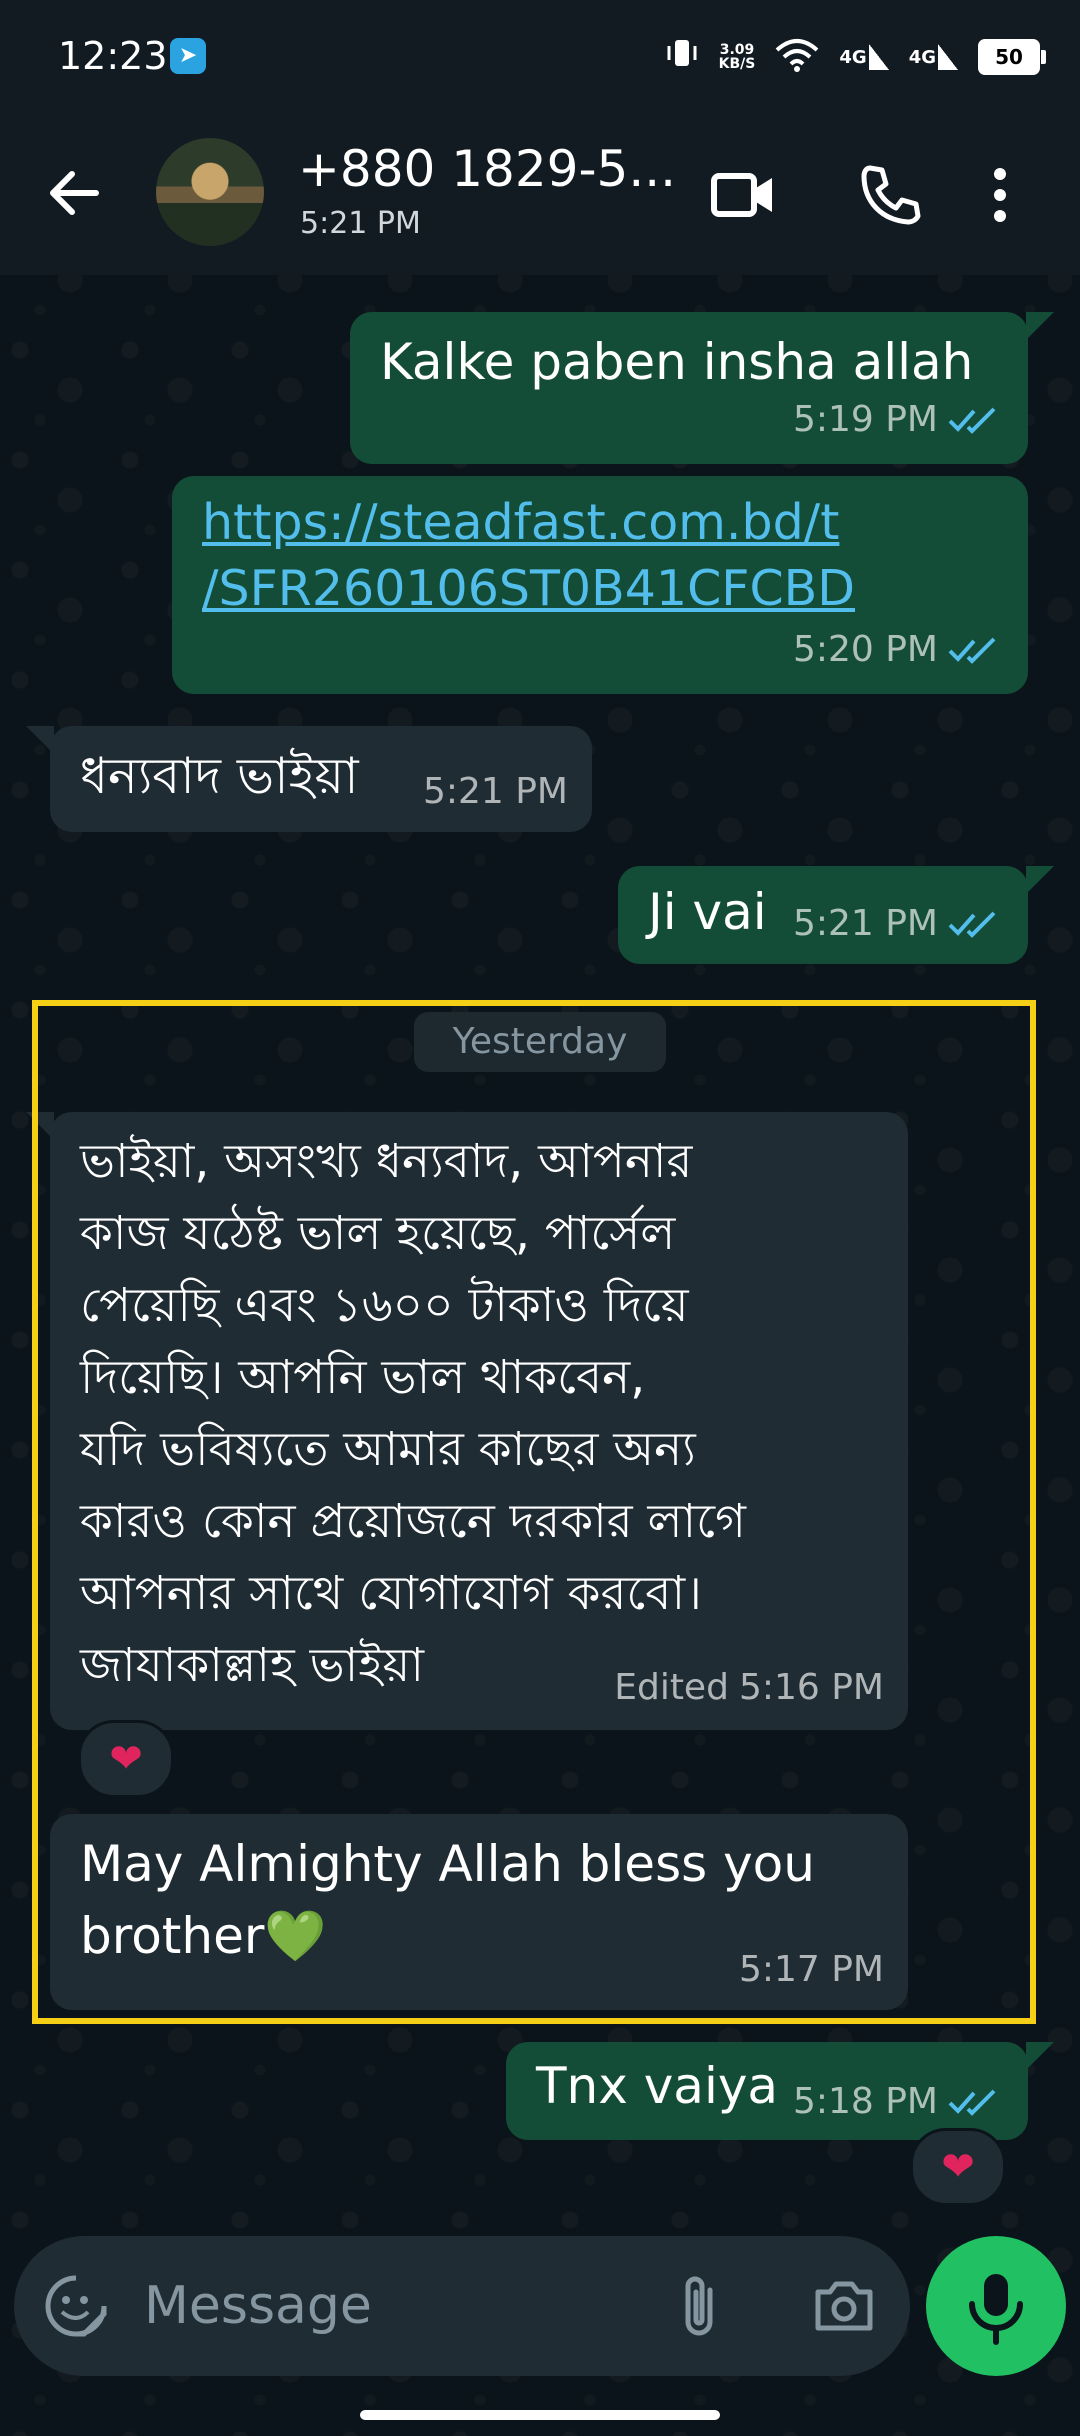  I want to click on incoming-message: ধন্যবাদ ভাইয়া 5:21 PM, so click(321, 779).